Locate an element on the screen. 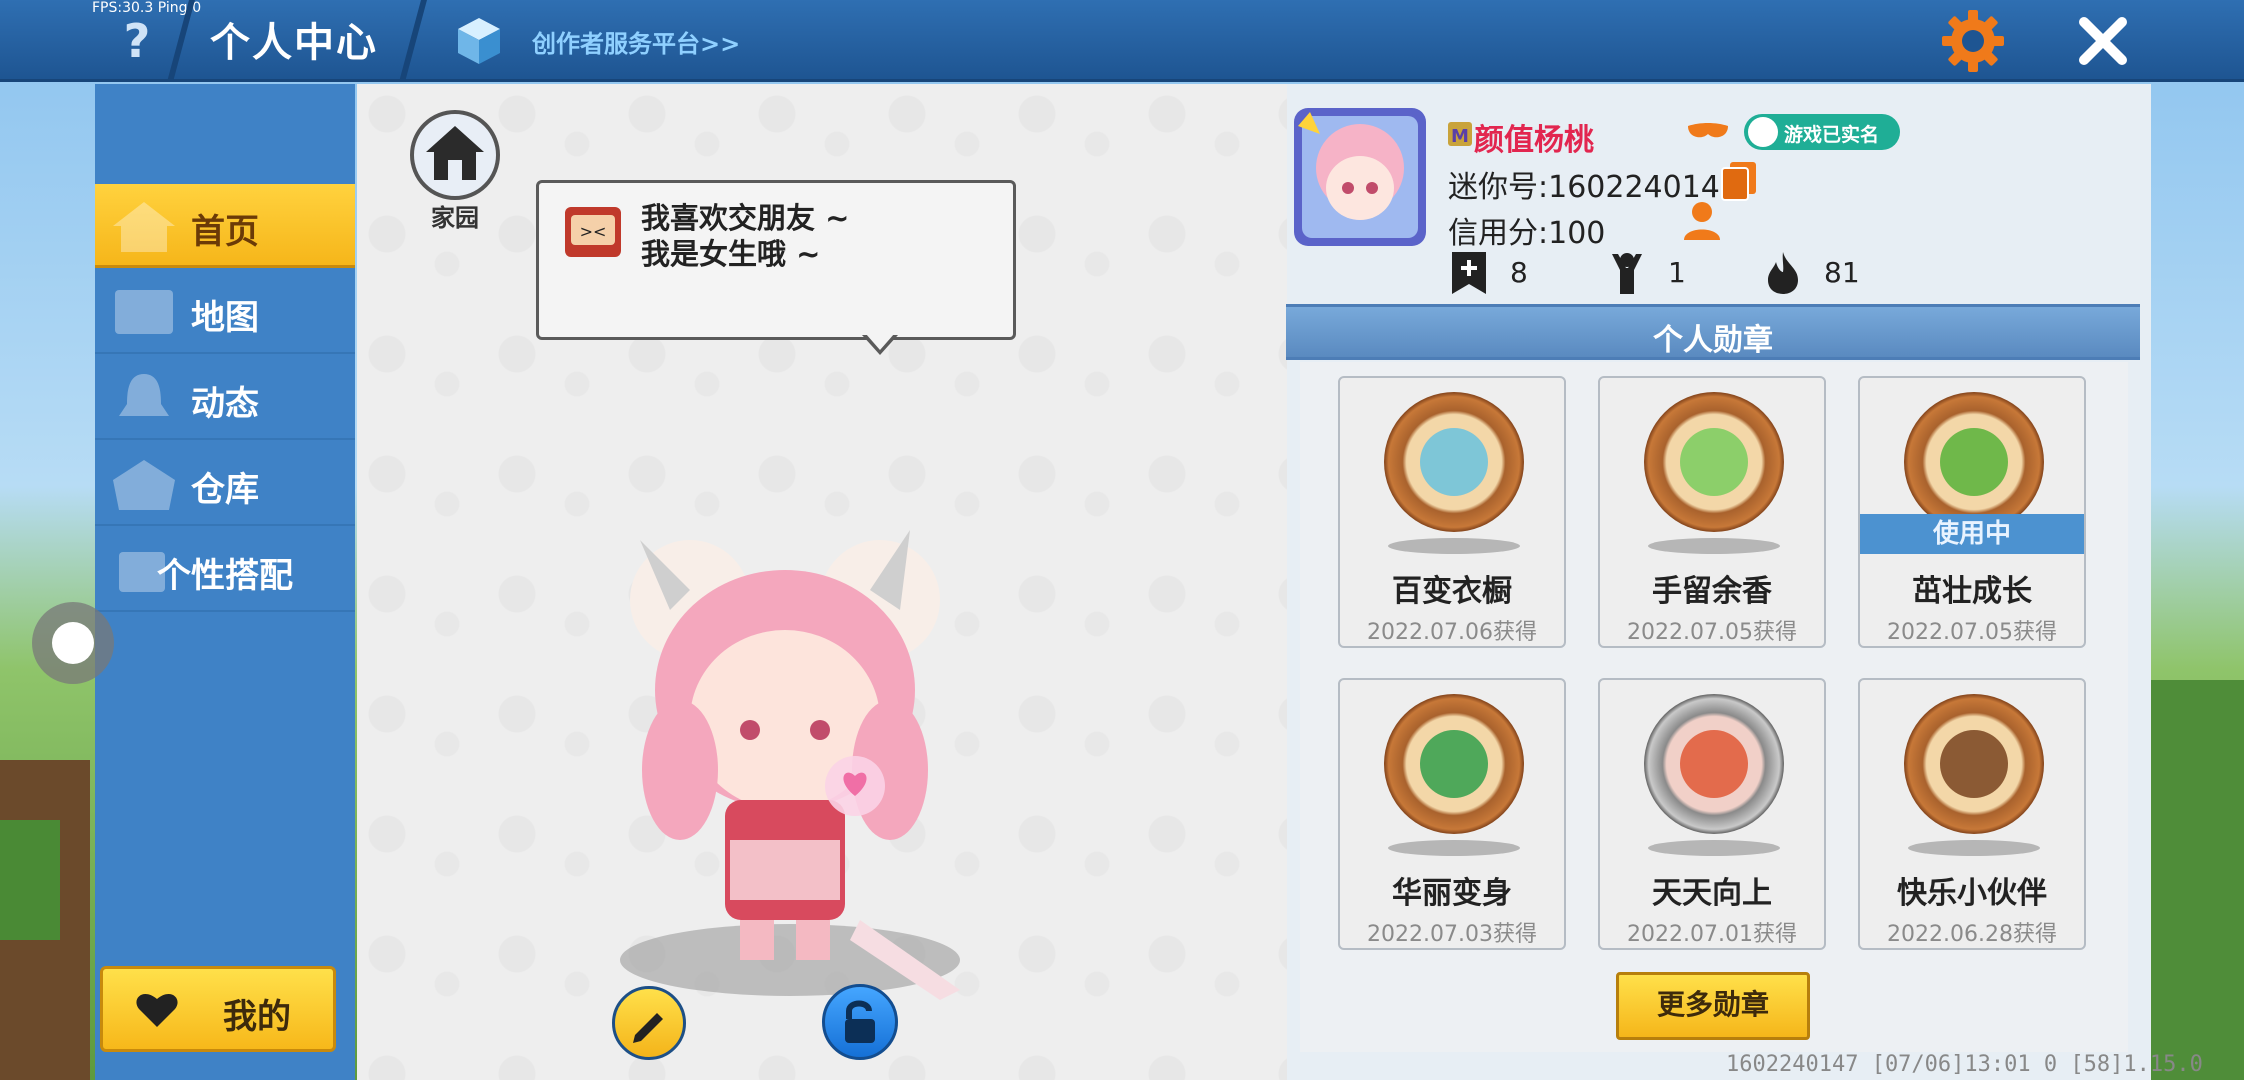 Image resolution: width=2244 pixels, height=1080 pixels. badge-section-header: 个人勋章 is located at coordinates (1713, 332).